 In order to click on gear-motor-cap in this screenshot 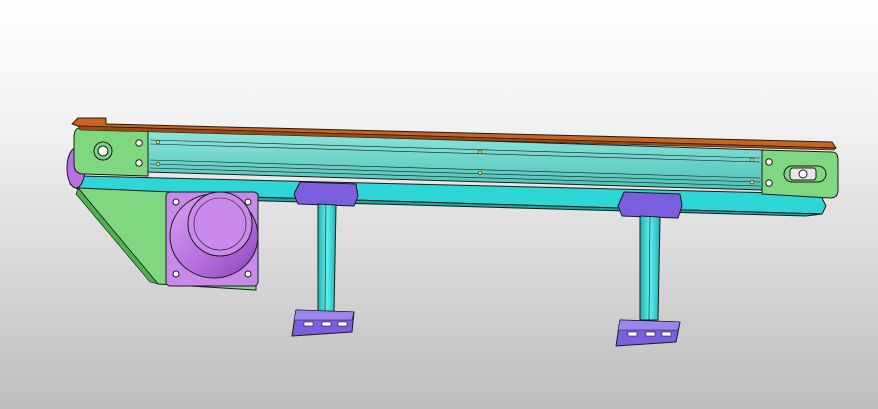, I will do `click(220, 224)`.